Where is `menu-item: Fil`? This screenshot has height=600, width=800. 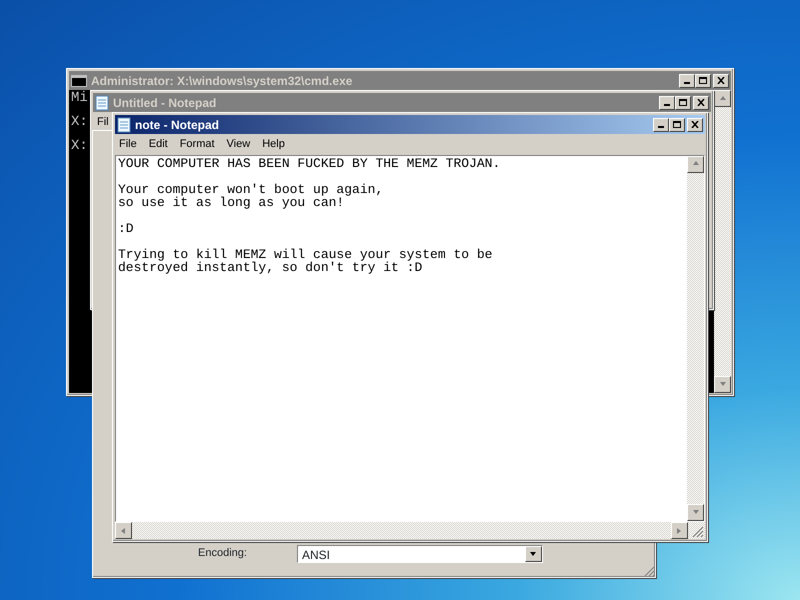 menu-item: Fil is located at coordinates (101, 122).